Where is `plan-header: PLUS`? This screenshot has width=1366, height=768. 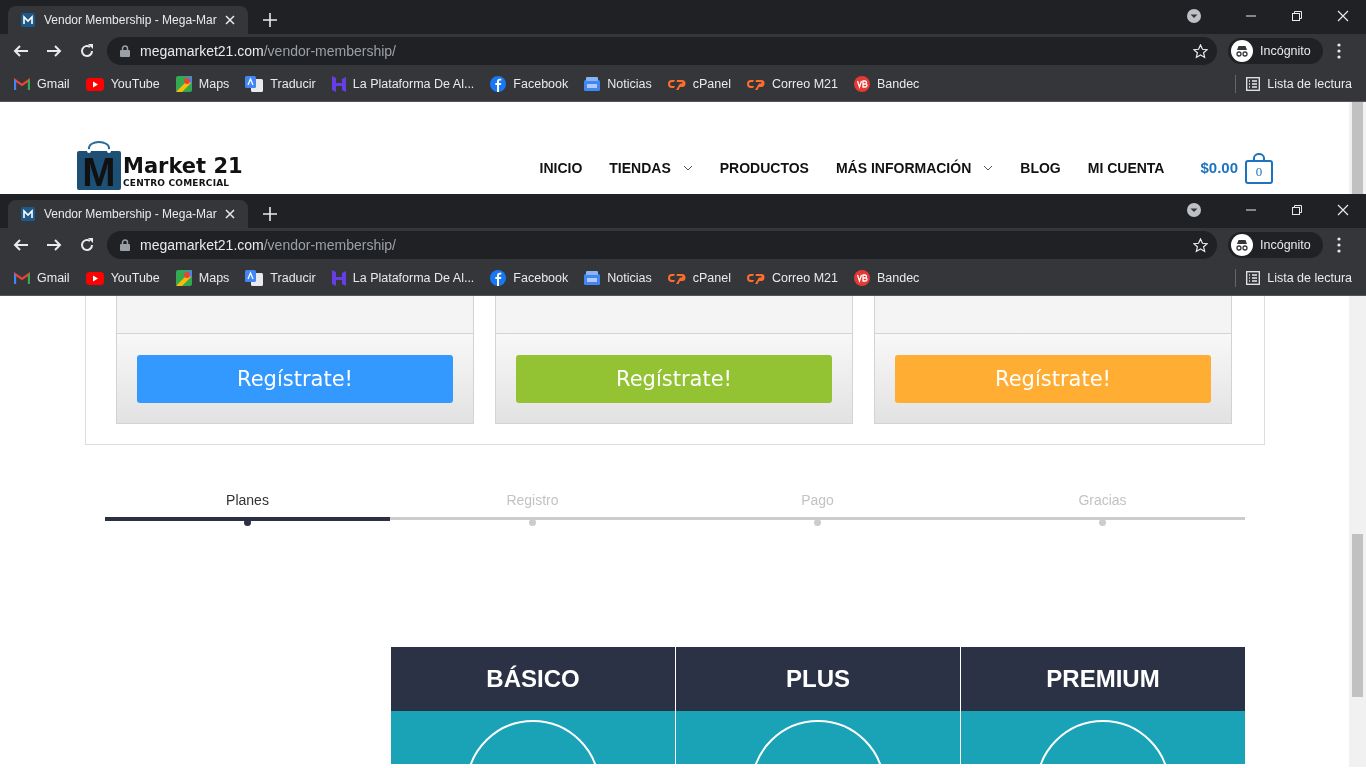 plan-header: PLUS is located at coordinates (818, 679).